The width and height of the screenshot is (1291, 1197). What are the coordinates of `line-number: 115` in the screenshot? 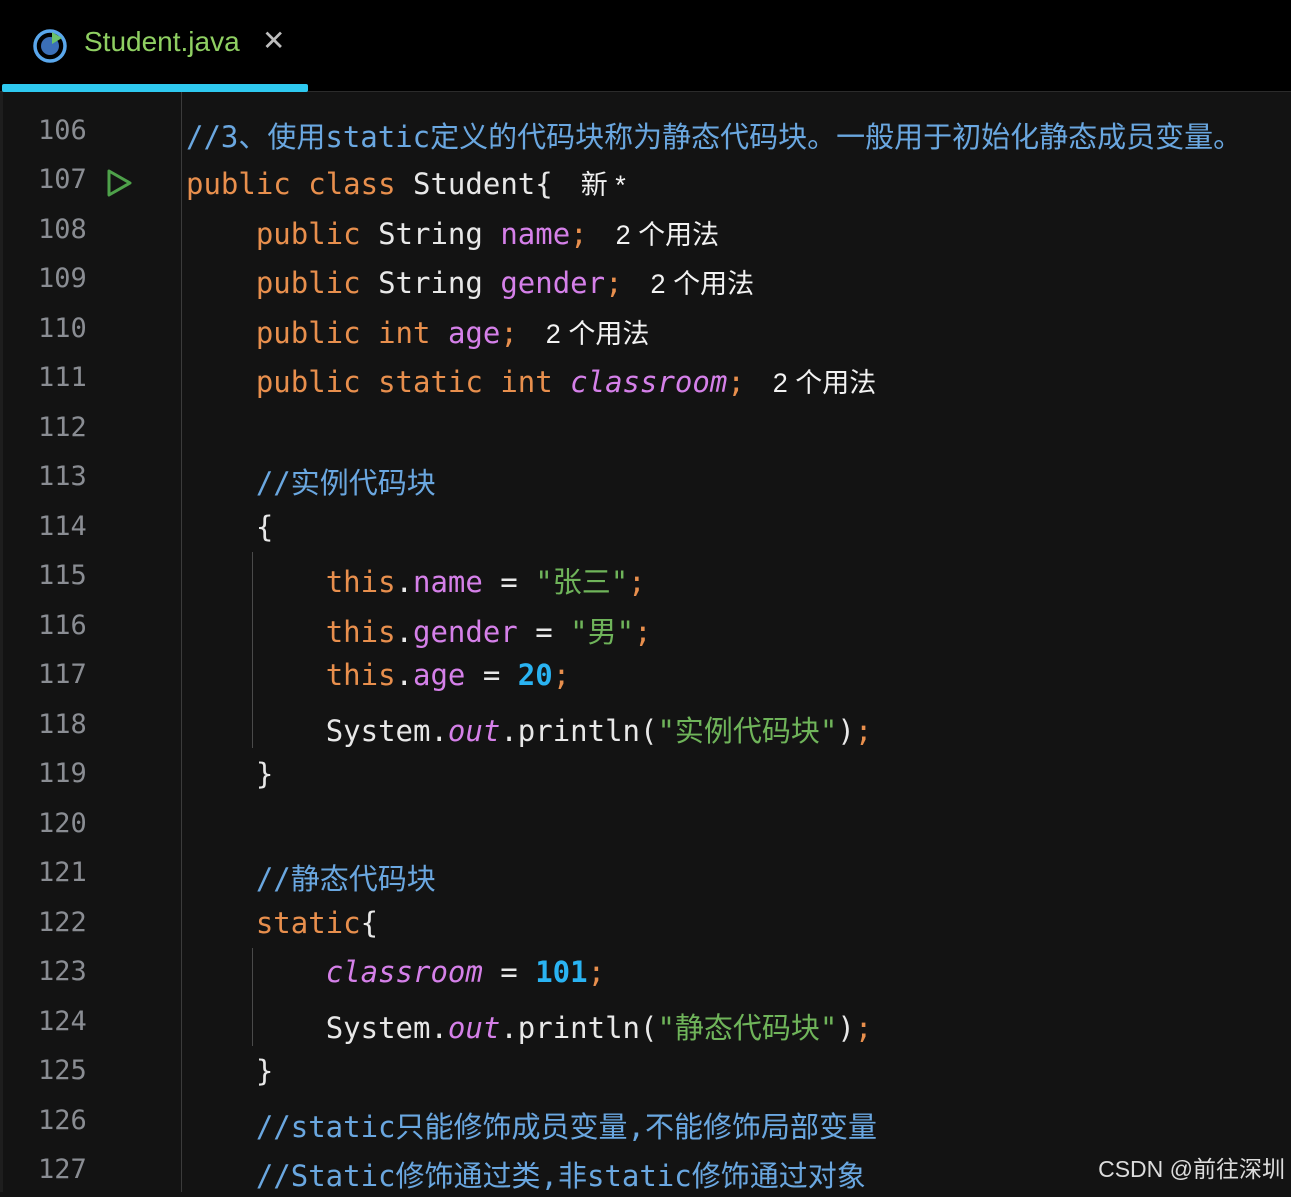 It's located at (62, 575).